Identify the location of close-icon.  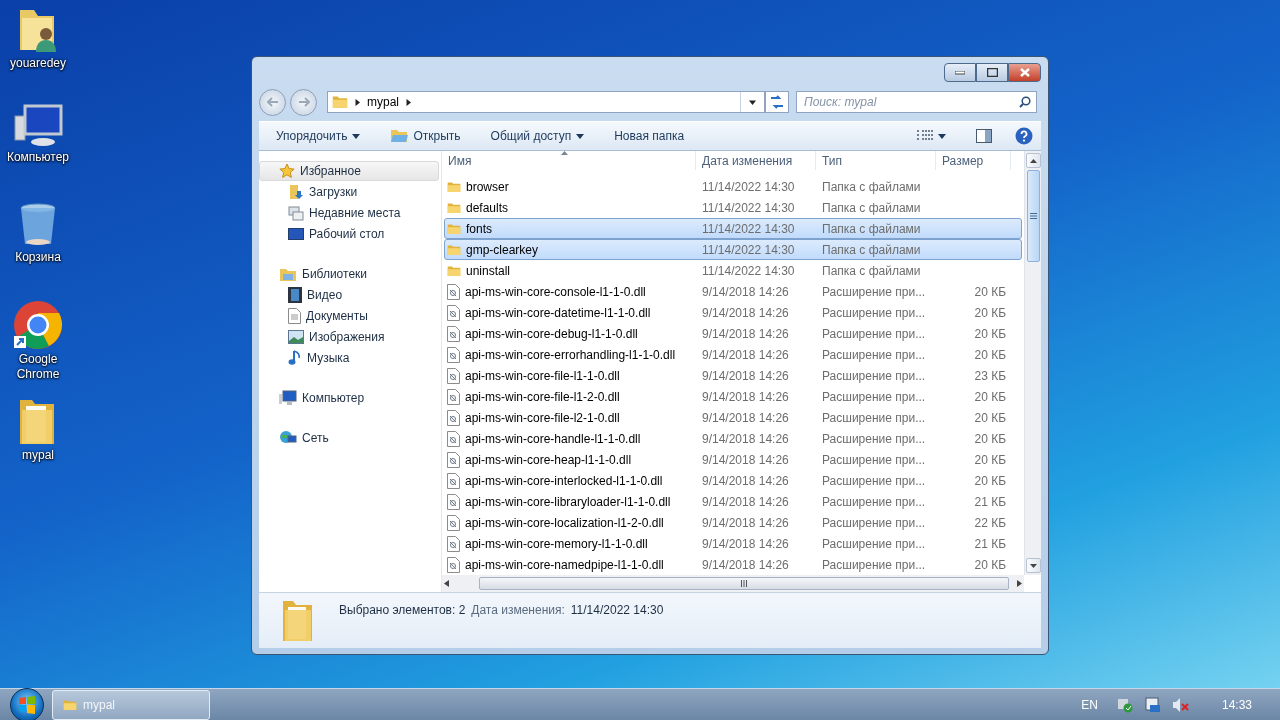
(1024, 72).